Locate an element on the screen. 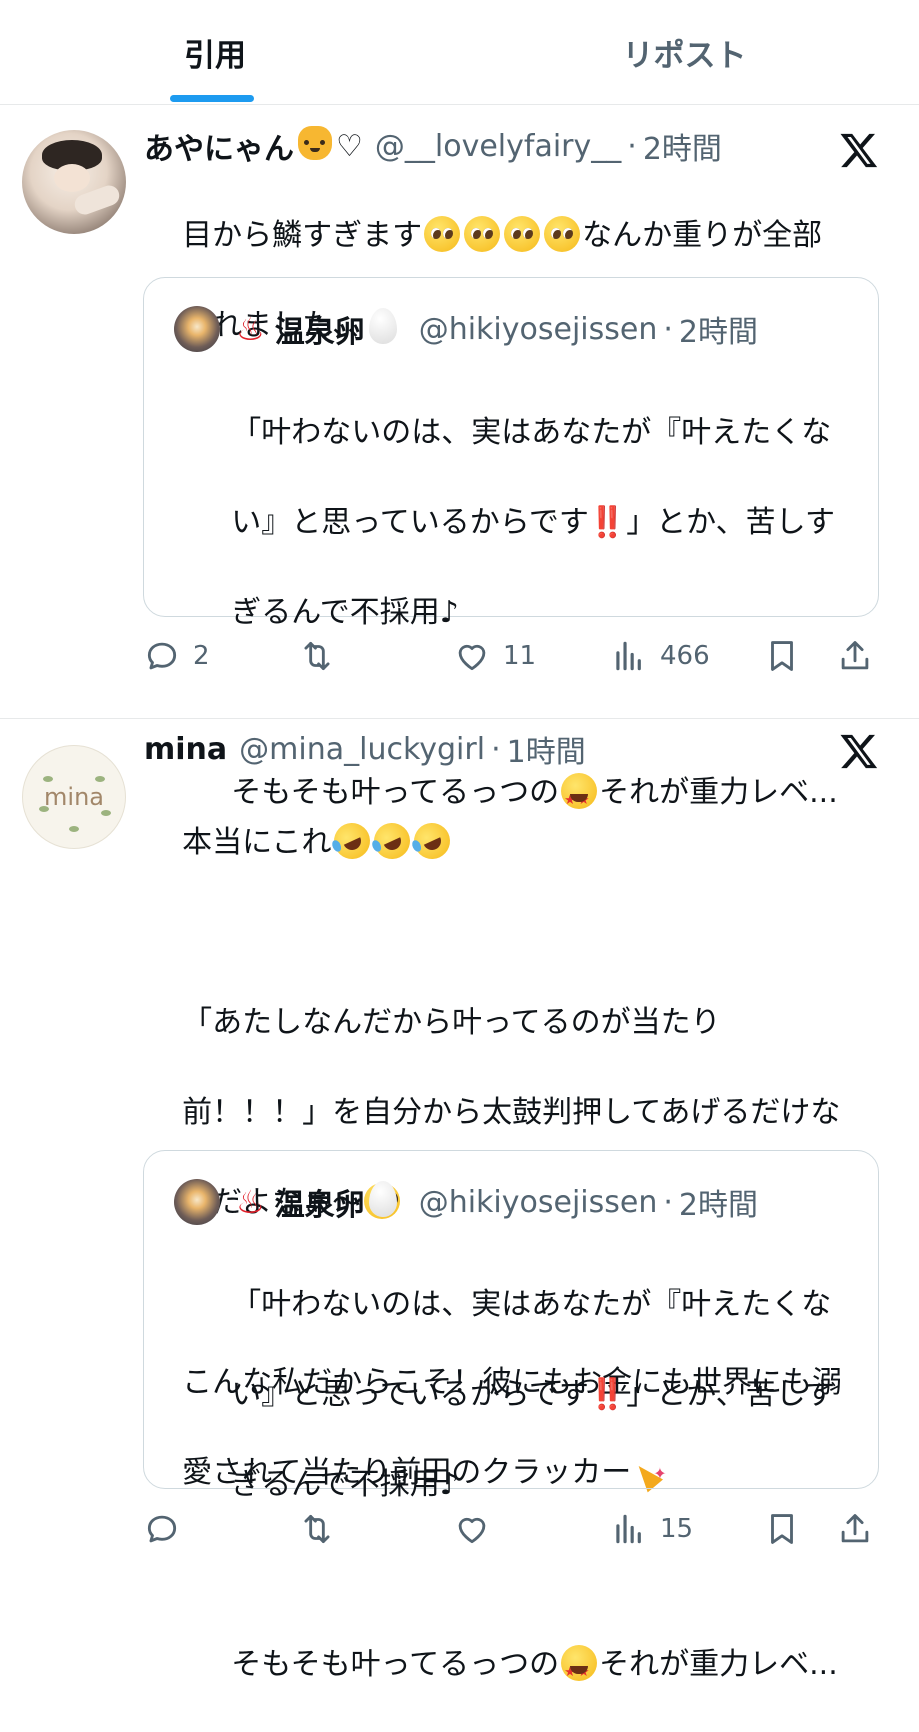 This screenshot has width=919, height=1732. tab-reposts: リポスト is located at coordinates (684, 52).